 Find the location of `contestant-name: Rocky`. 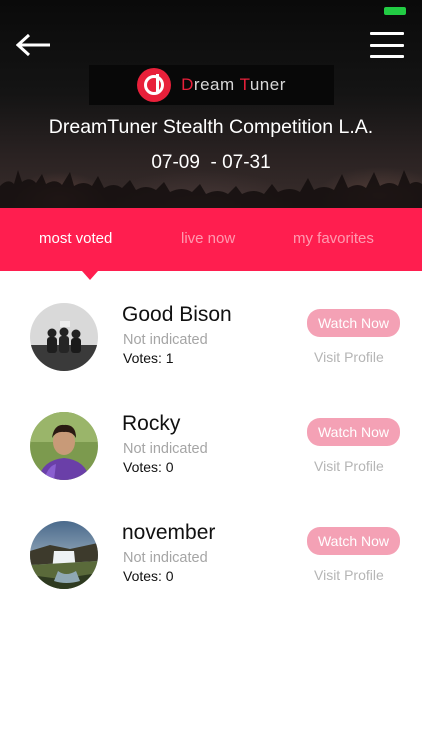

contestant-name: Rocky is located at coordinates (151, 423).